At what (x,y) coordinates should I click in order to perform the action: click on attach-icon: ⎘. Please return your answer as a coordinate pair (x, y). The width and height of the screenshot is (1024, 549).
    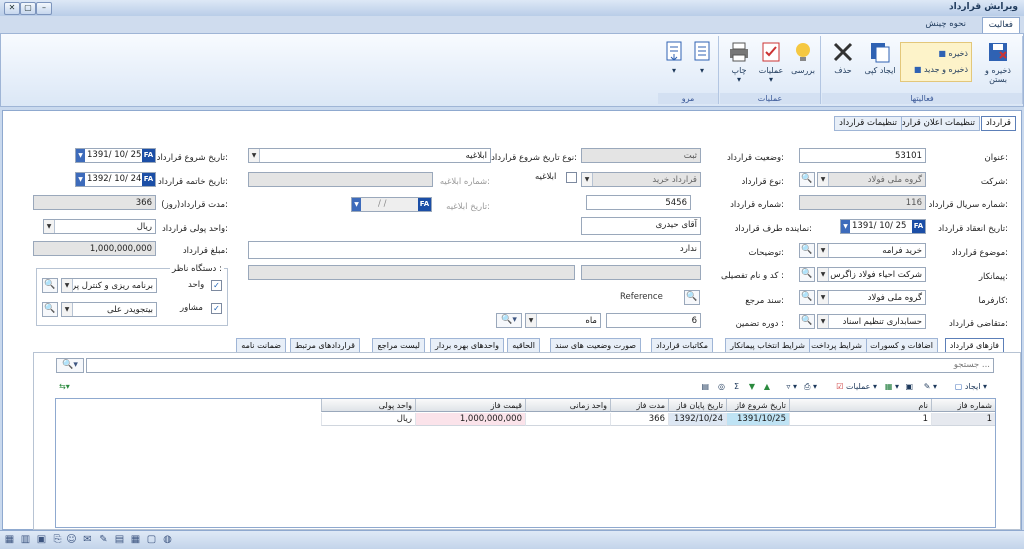
    Looking at the image, I should click on (57, 539).